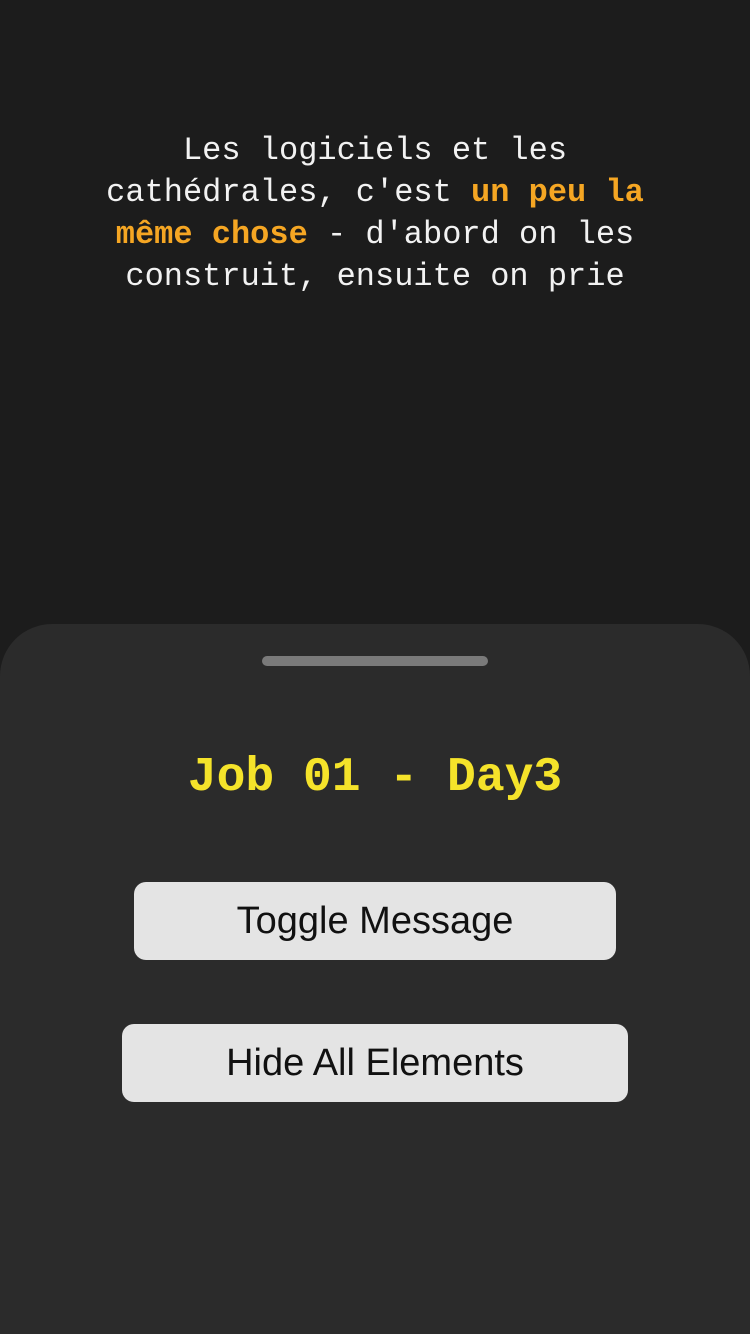  Describe the element at coordinates (375, 661) in the screenshot. I see `sheet-drag-handle` at that location.